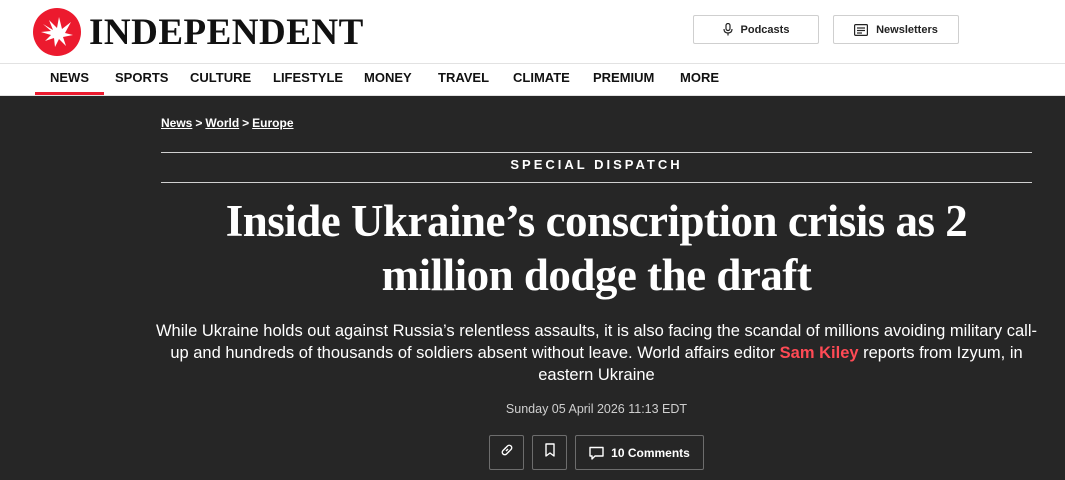 The height and width of the screenshot is (480, 1065). What do you see at coordinates (596, 152) in the screenshot?
I see `kicker-rule-top` at bounding box center [596, 152].